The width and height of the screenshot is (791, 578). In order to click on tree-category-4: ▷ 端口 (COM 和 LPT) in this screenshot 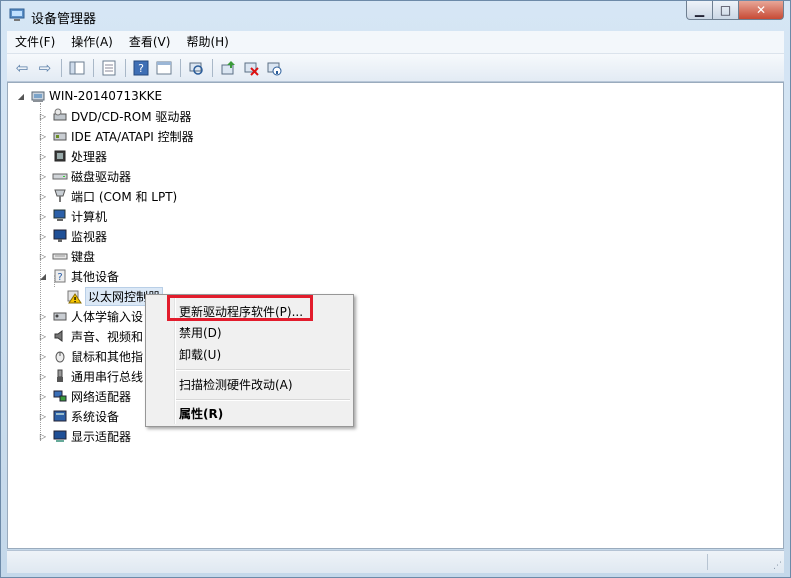, I will do `click(106, 196)`.